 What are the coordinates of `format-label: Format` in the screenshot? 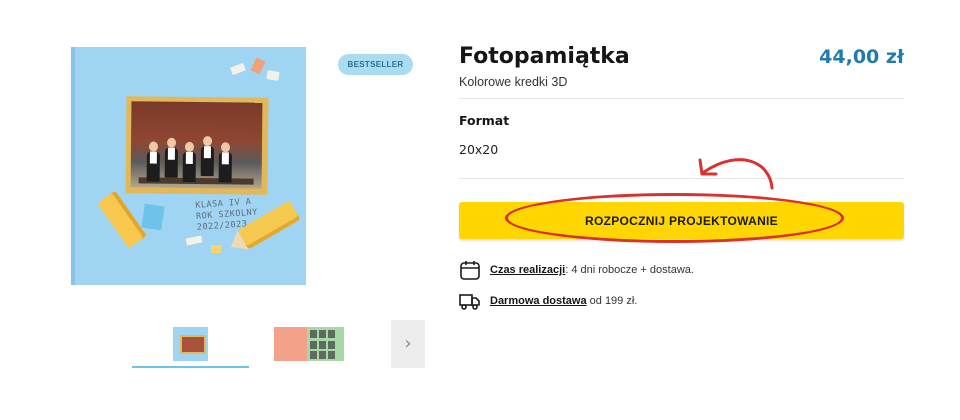 It's located at (484, 120).